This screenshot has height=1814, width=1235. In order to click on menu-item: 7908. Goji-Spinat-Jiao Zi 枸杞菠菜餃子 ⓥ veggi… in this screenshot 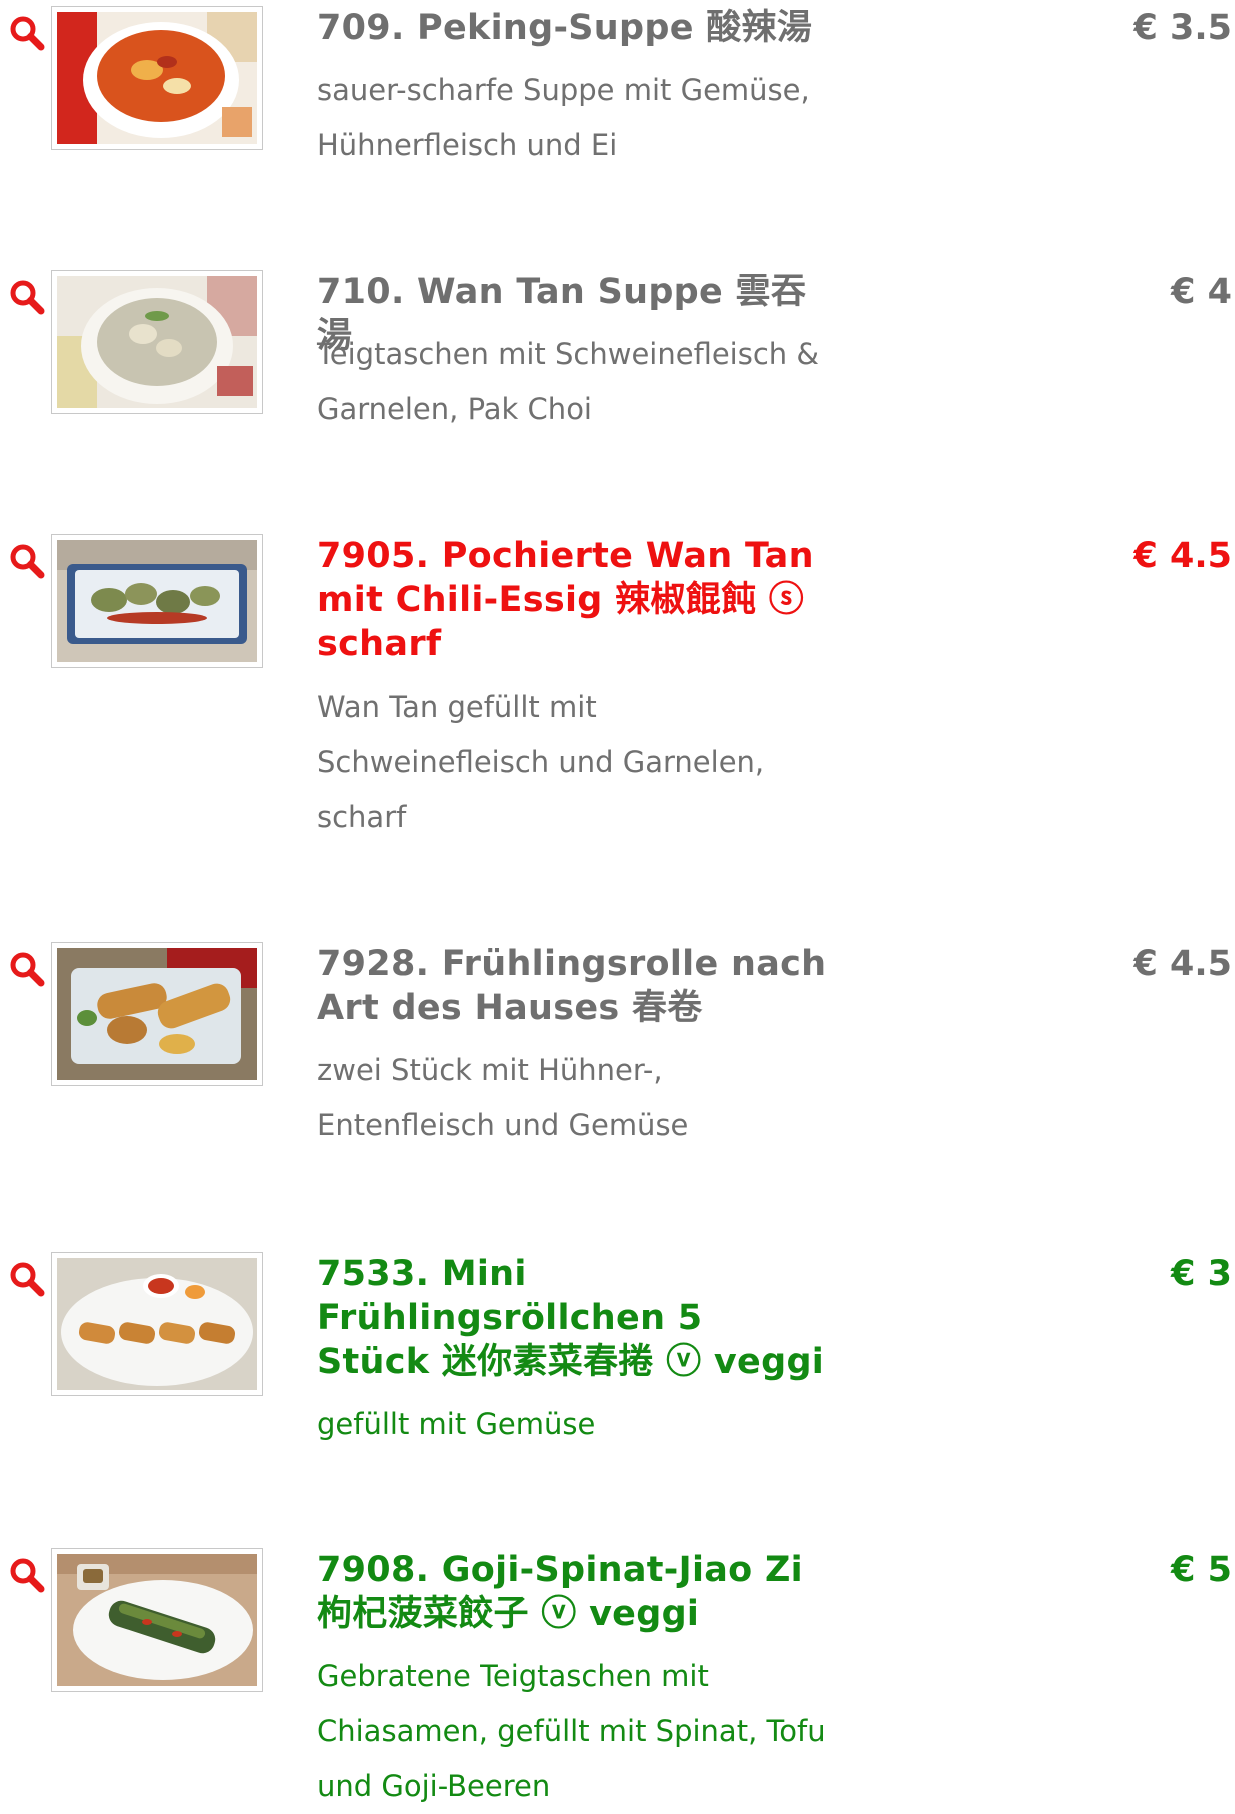, I will do `click(617, 1672)`.